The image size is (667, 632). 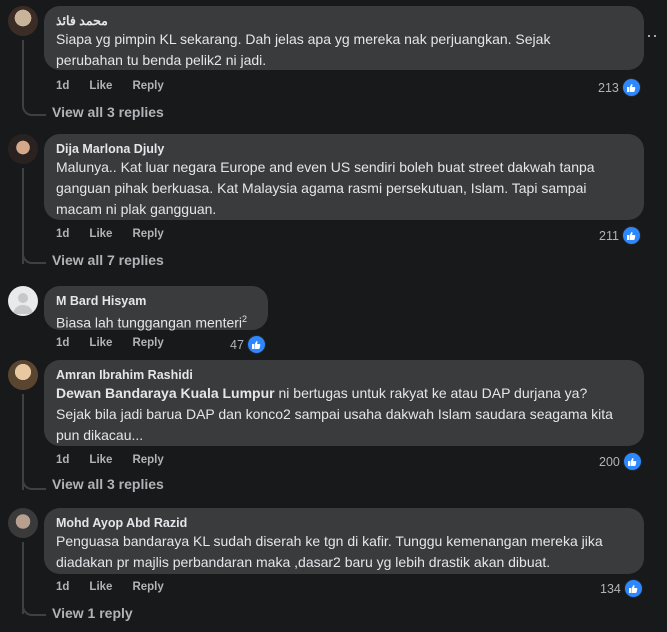 What do you see at coordinates (23, 303) in the screenshot?
I see `default-avatar-icon` at bounding box center [23, 303].